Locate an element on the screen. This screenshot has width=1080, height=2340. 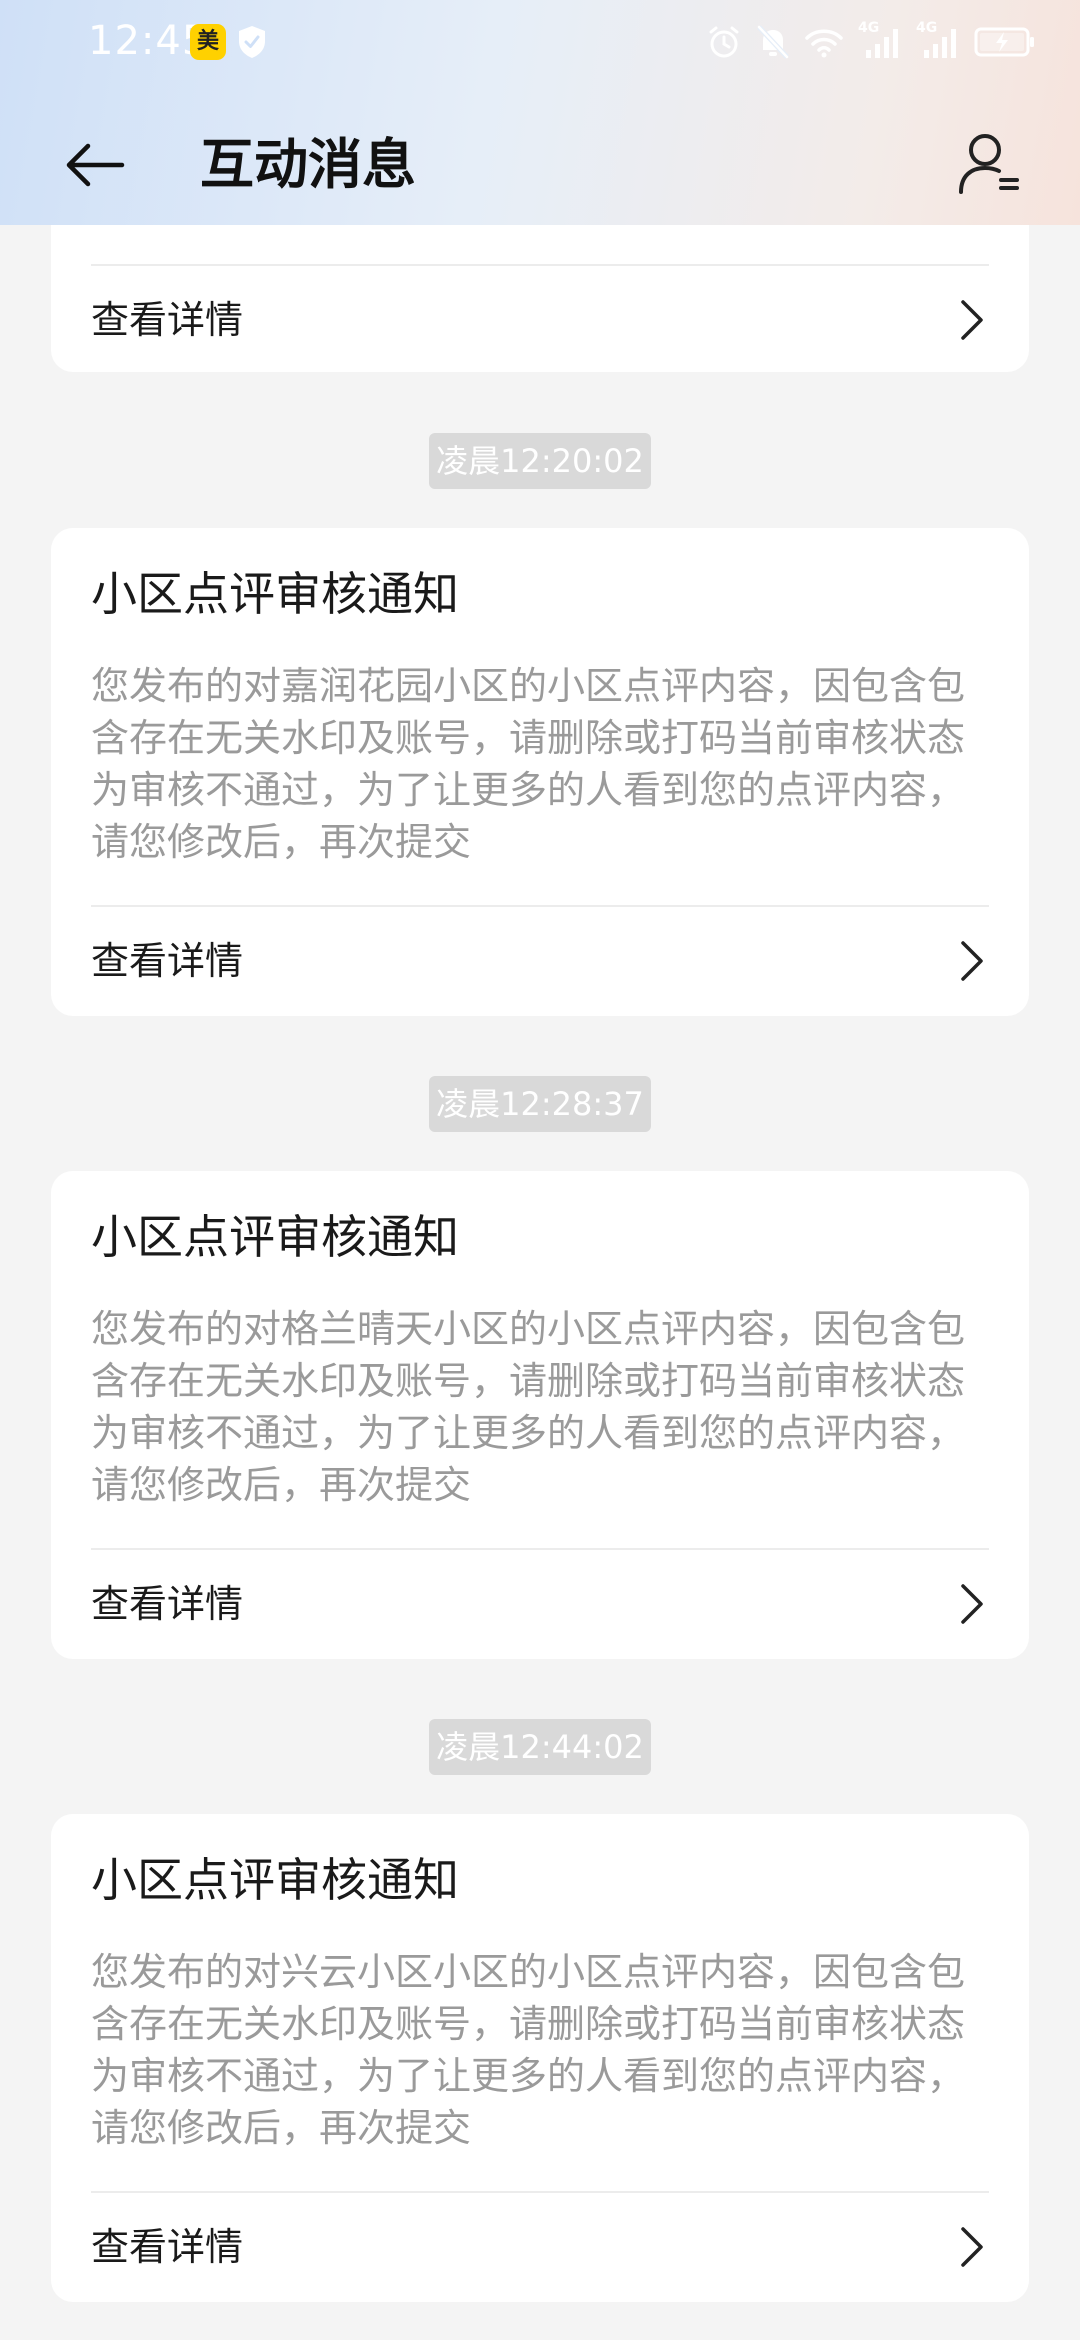
status-bar: 12:45 美 4G 4G is located at coordinates (540, 42).